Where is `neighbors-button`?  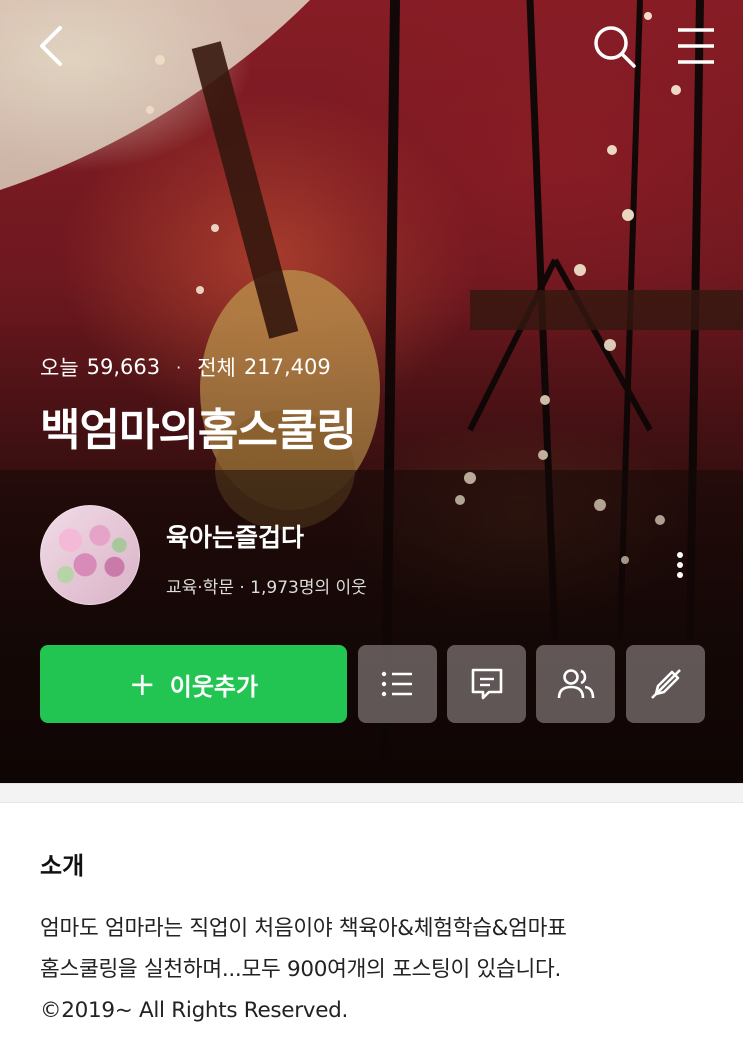 neighbors-button is located at coordinates (575, 684).